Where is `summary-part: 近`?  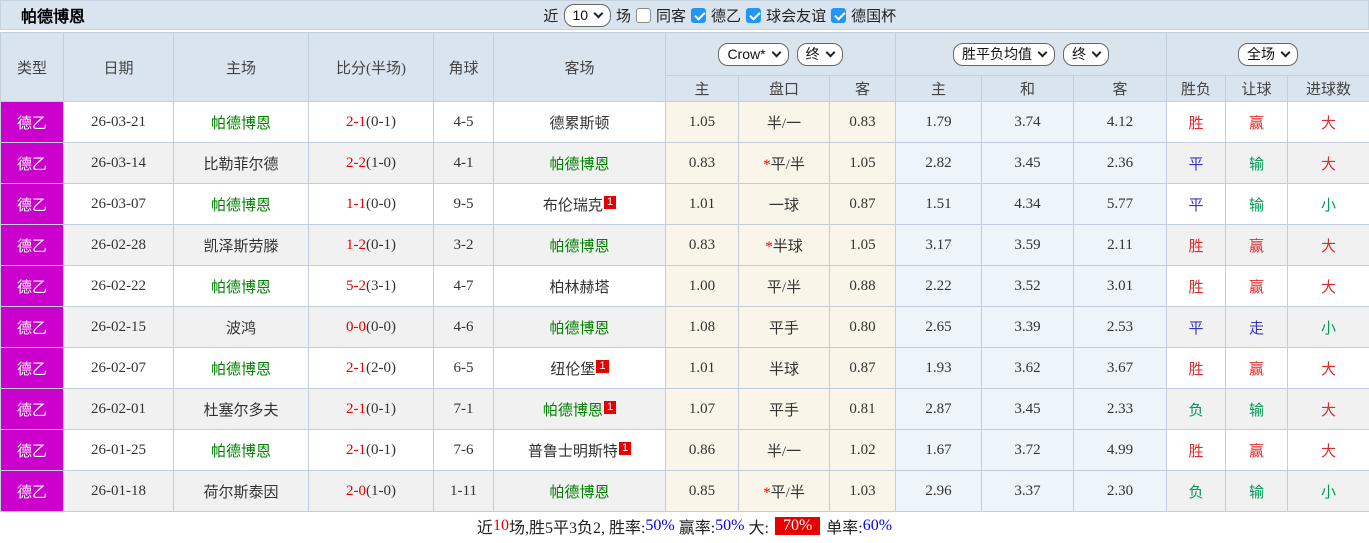
summary-part: 近 is located at coordinates (484, 528).